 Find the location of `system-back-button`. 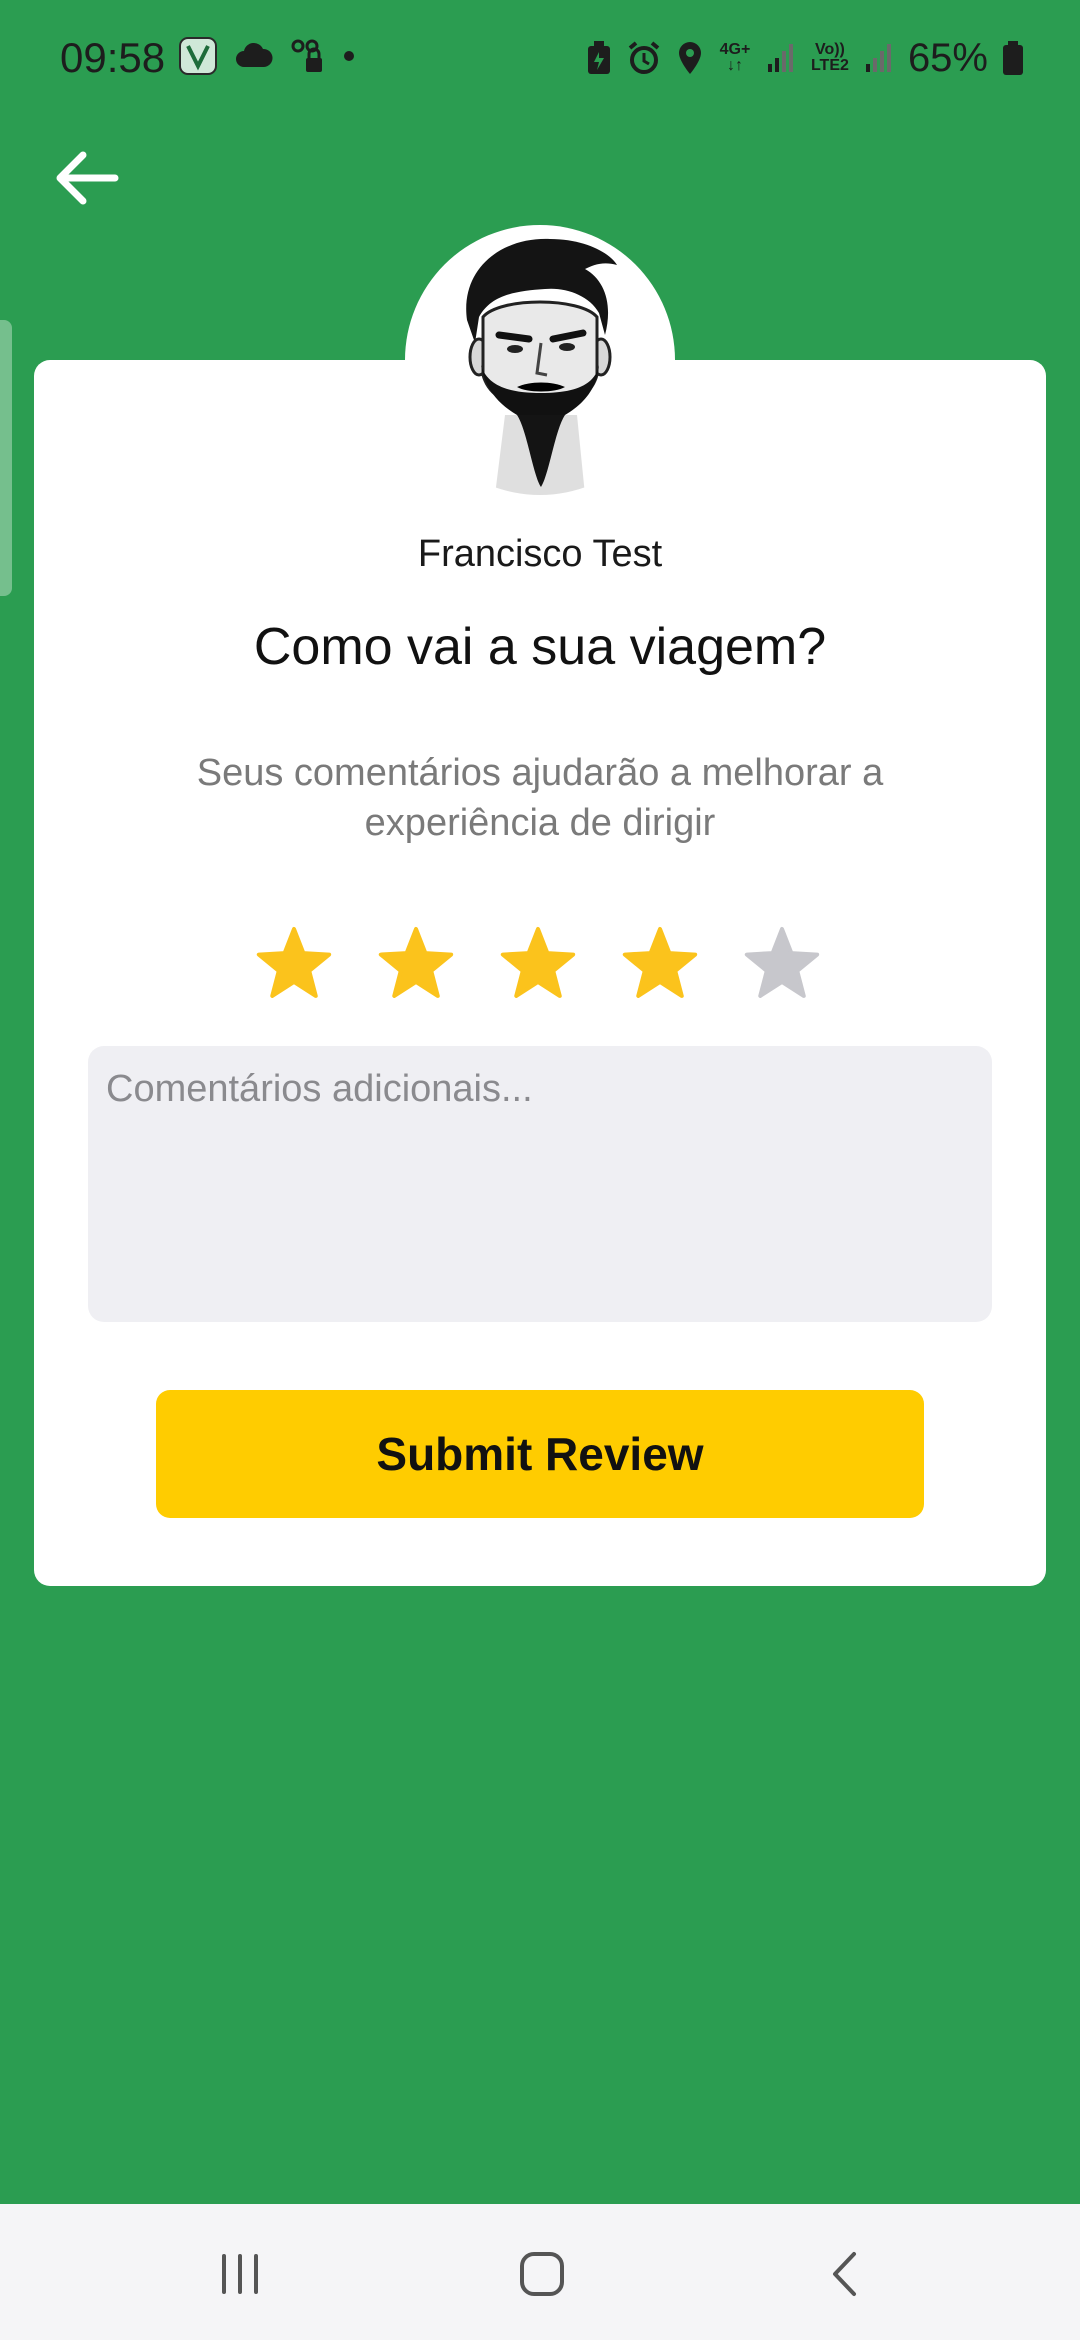

system-back-button is located at coordinates (846, 2274).